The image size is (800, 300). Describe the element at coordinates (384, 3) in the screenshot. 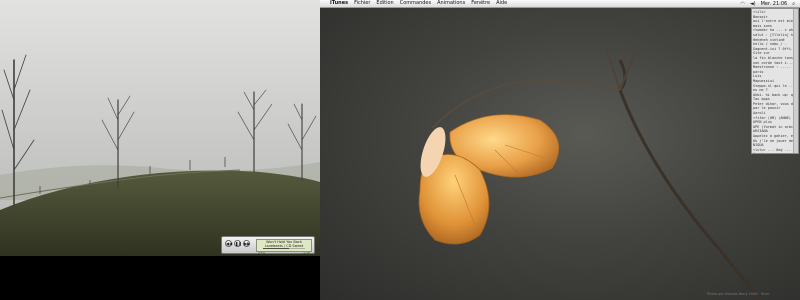

I see `menu-item-edition: Edition` at that location.